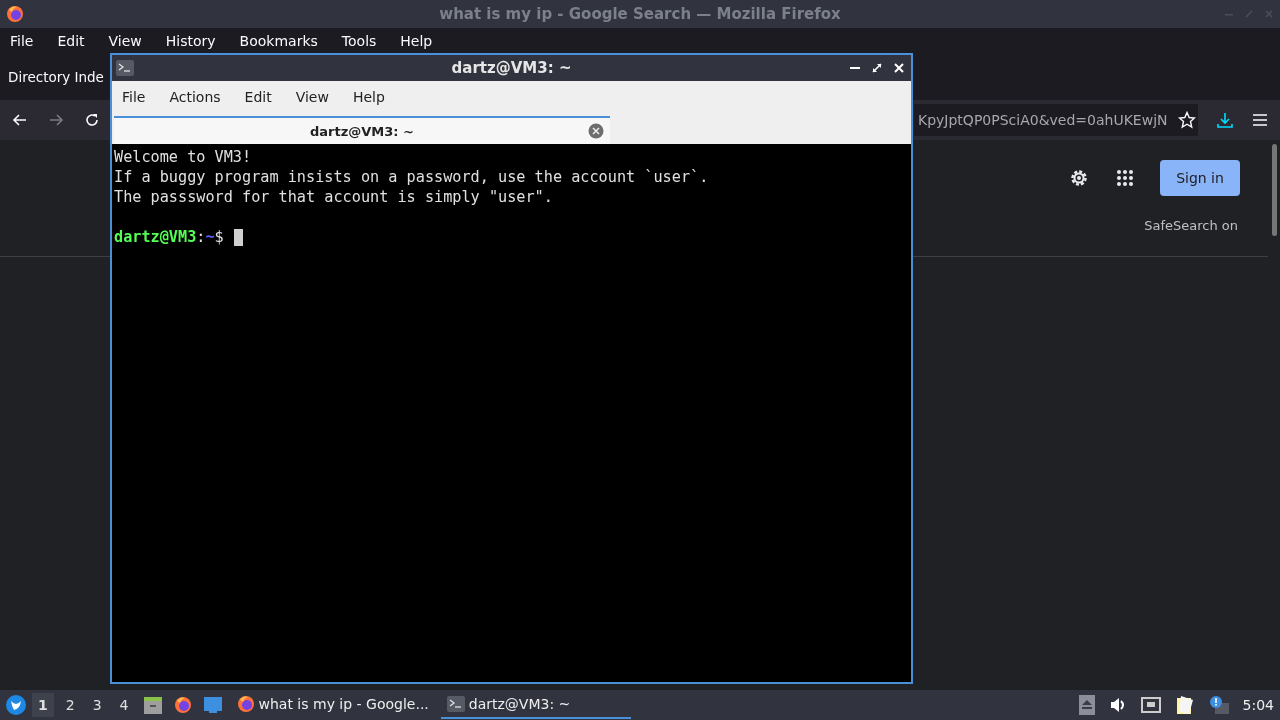 The height and width of the screenshot is (720, 1280). I want to click on settings-icon, so click(1079, 178).